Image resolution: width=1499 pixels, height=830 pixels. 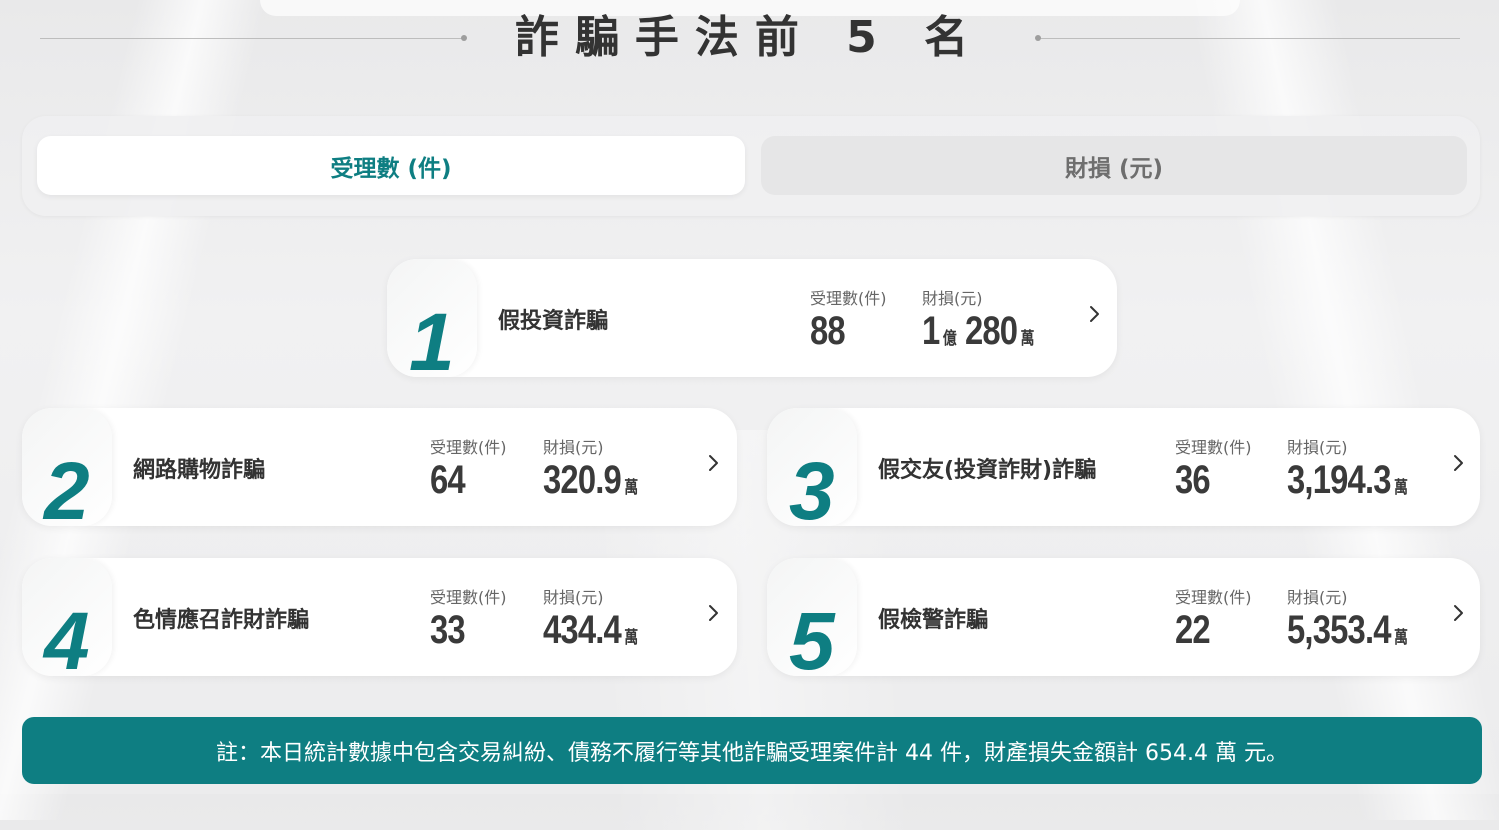 I want to click on ranking-card-5: 5 假檢警詐騙 受理數(件) 22 財損(元) 5,353.4 萬, so click(x=1123, y=617).